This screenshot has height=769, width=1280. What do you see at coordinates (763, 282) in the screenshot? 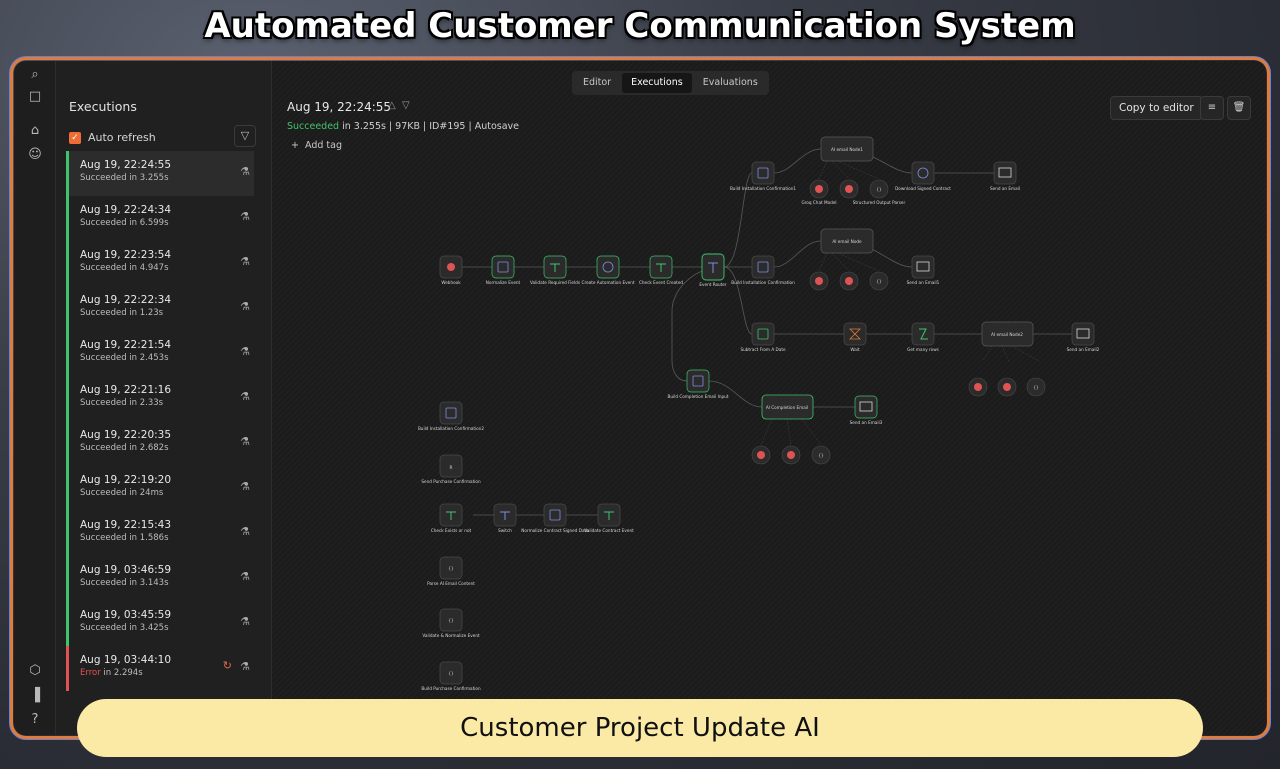
I see `node-label: Build Installation Confirmation` at bounding box center [763, 282].